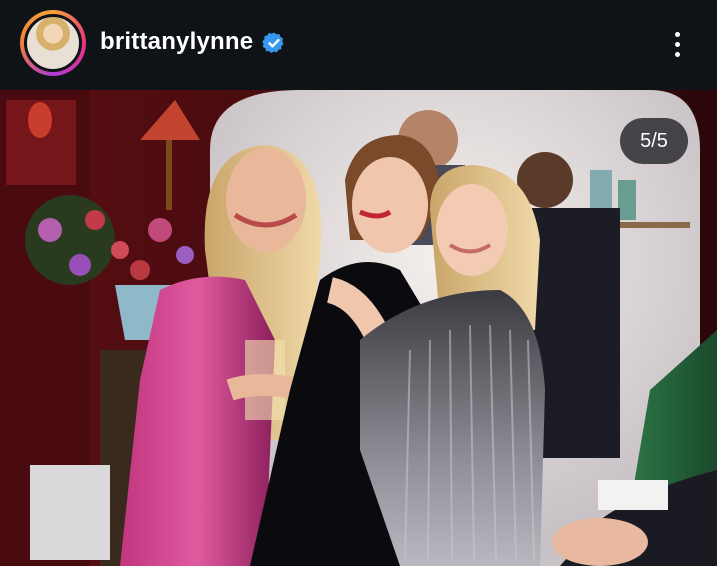 This screenshot has width=717, height=566. I want to click on avatar, so click(53, 43).